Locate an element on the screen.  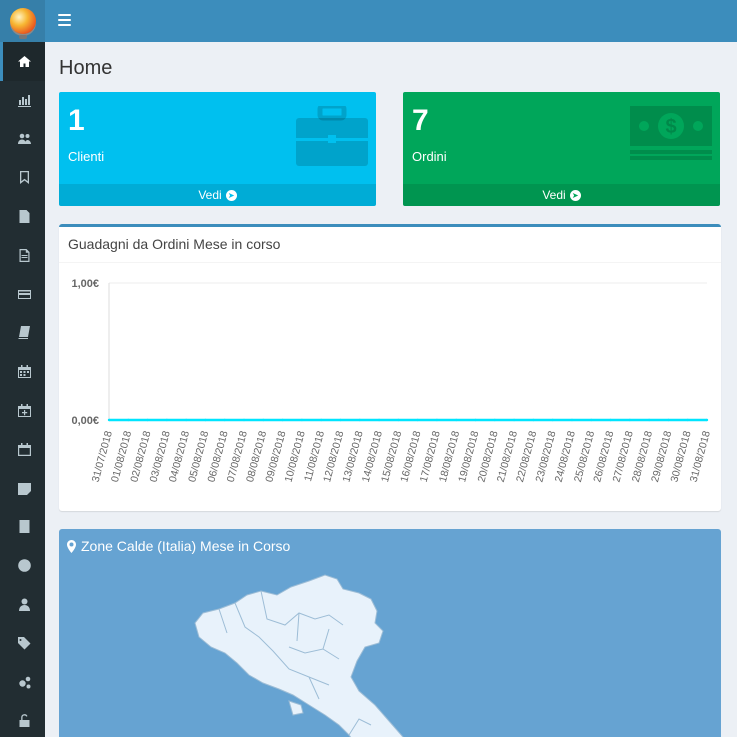
top-navbar is located at coordinates (391, 21).